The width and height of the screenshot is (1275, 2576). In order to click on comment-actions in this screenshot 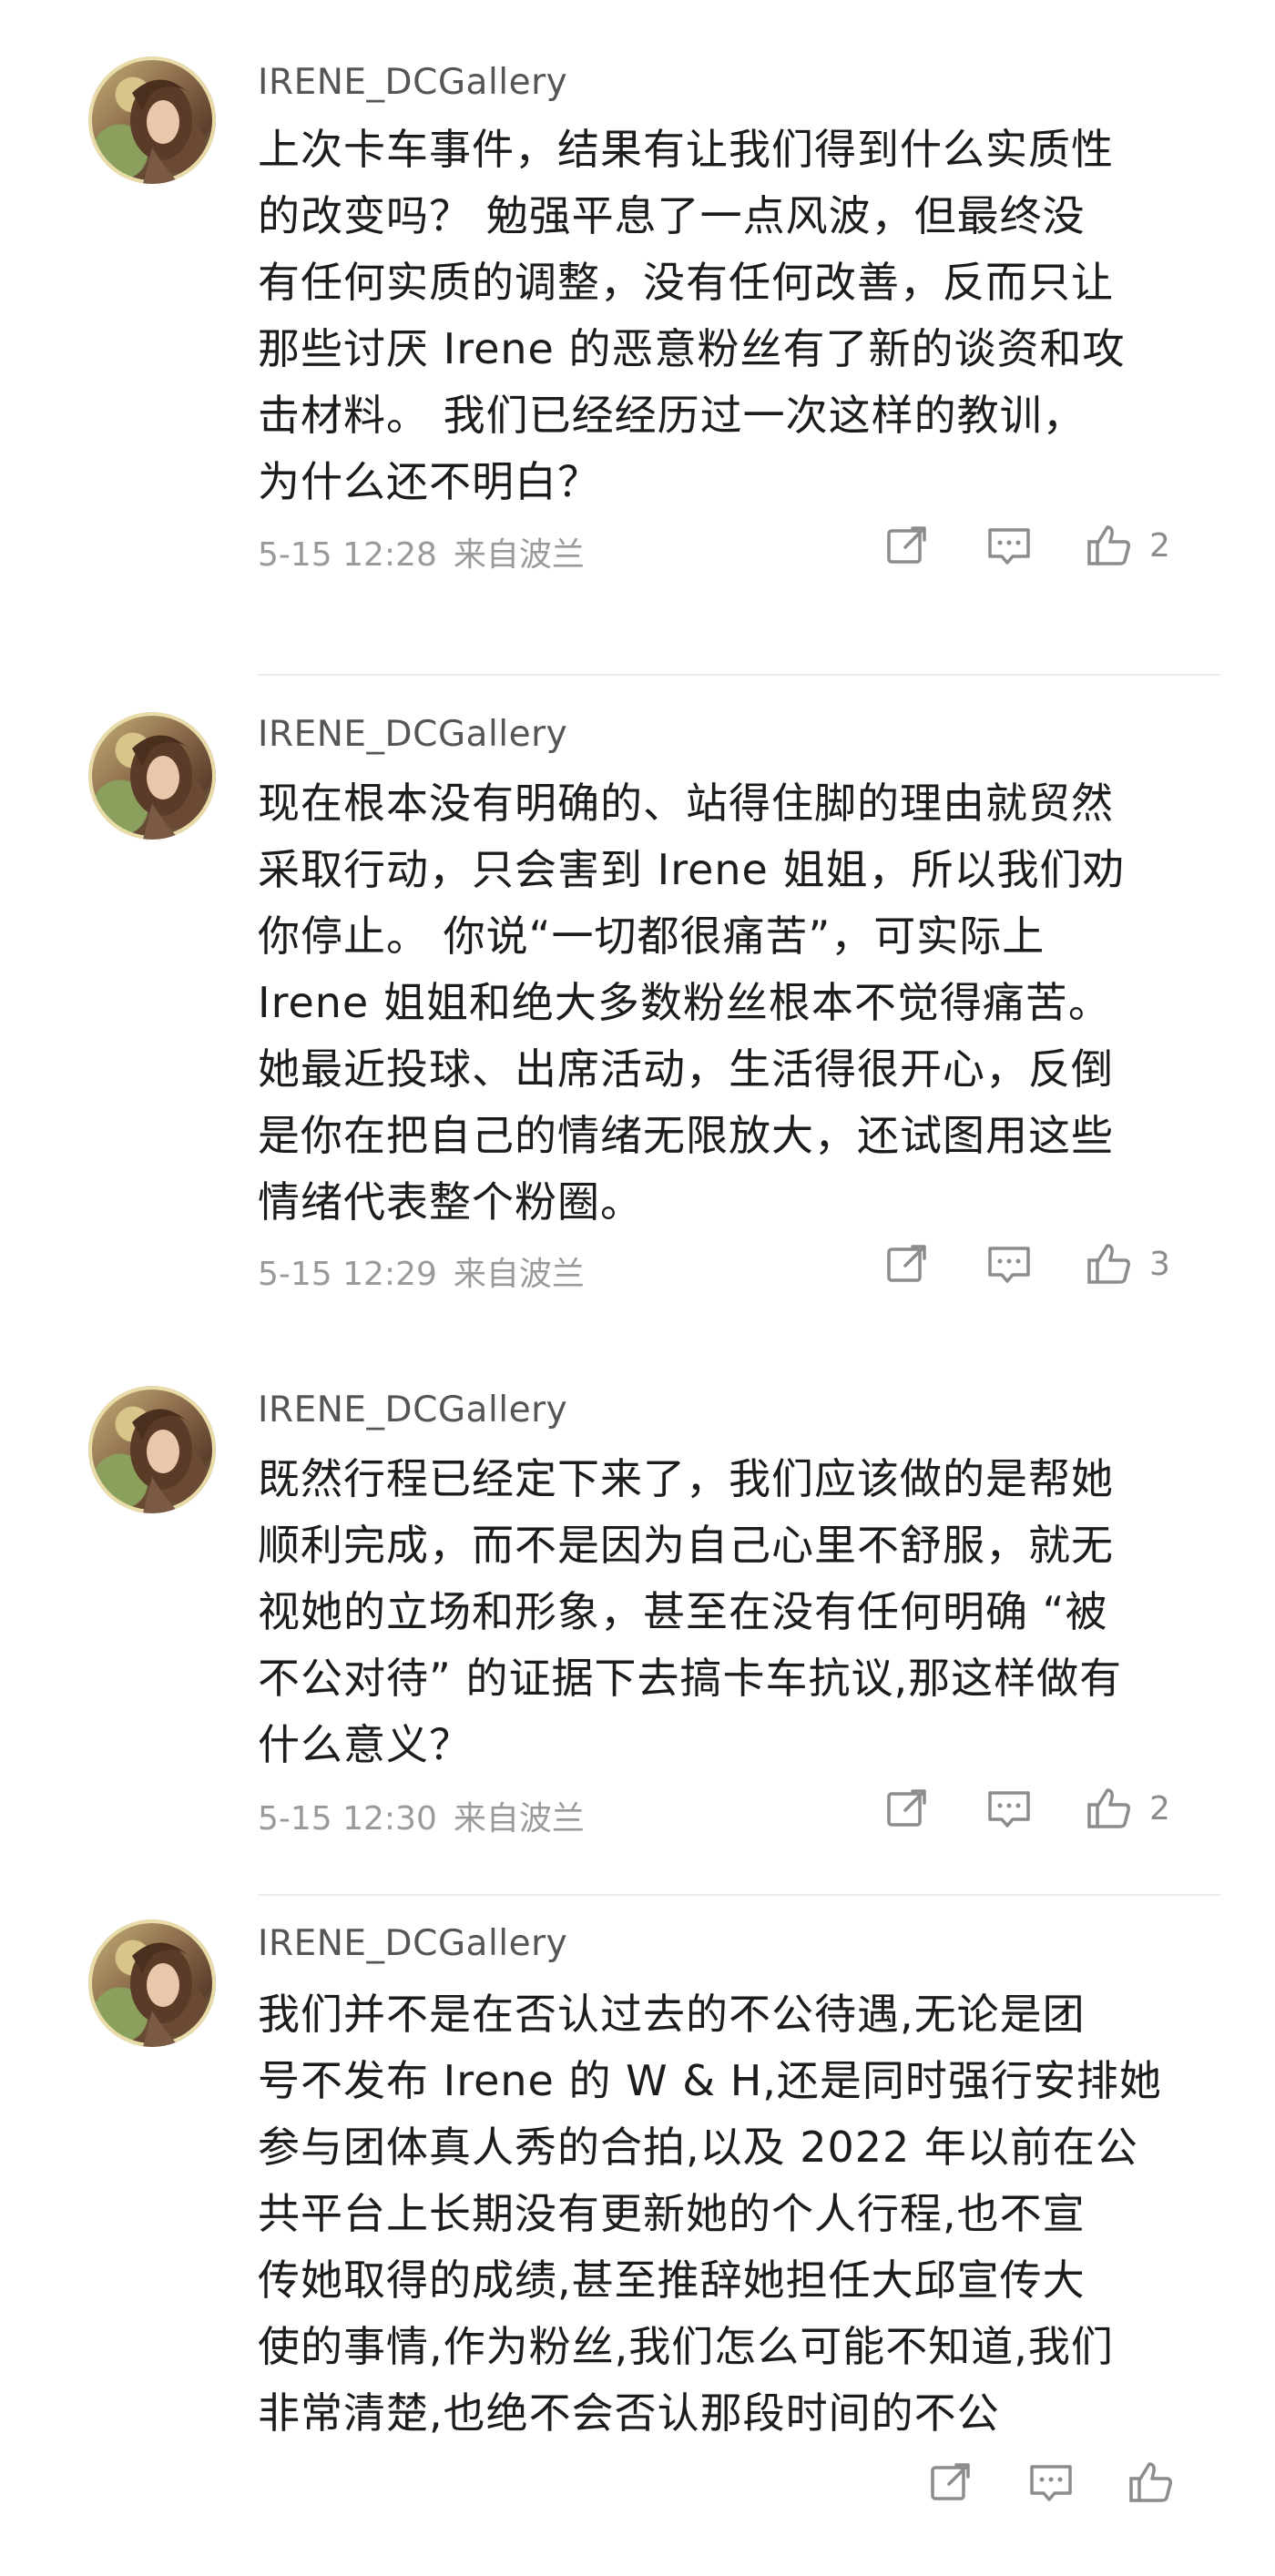, I will do `click(1064, 2486)`.